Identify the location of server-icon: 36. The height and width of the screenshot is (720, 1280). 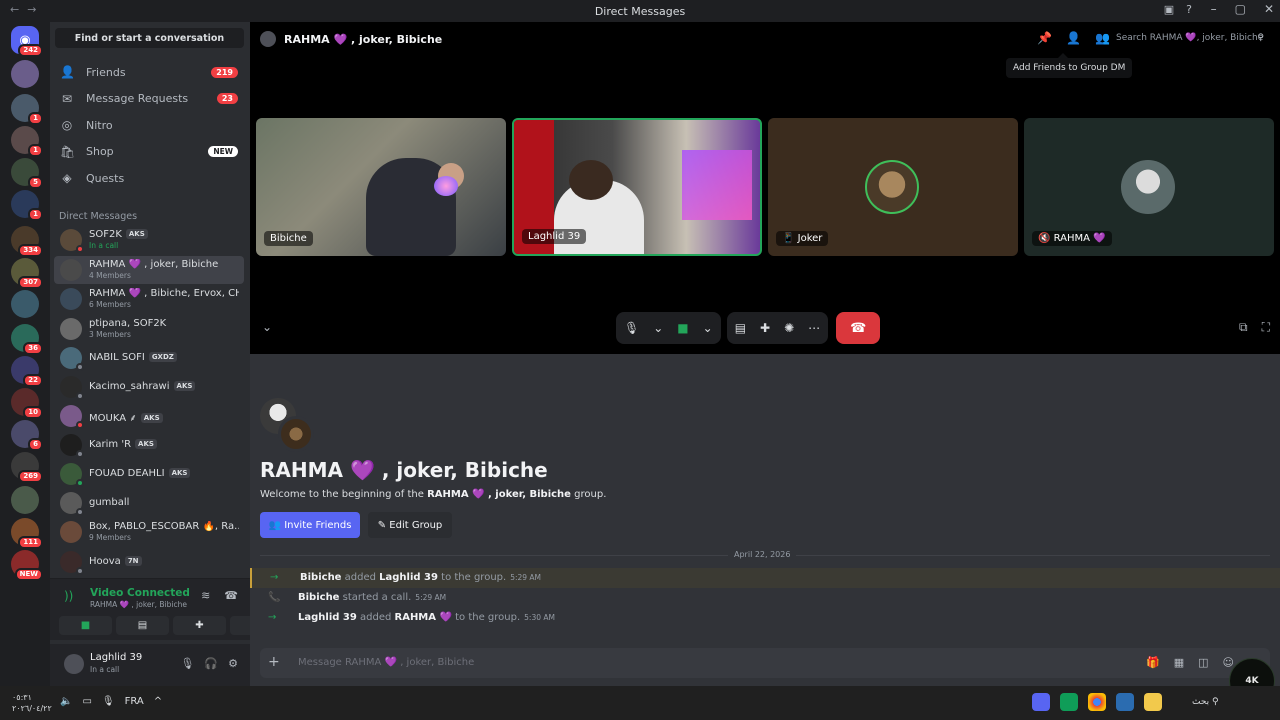
(27, 339).